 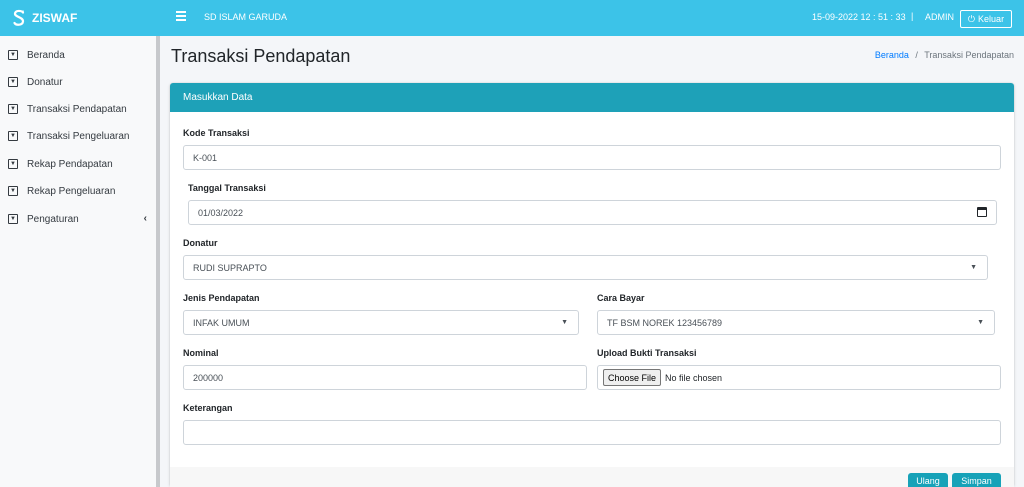 What do you see at coordinates (230, 267) in the screenshot?
I see `donatur-value: RUDI SUPRAPTO` at bounding box center [230, 267].